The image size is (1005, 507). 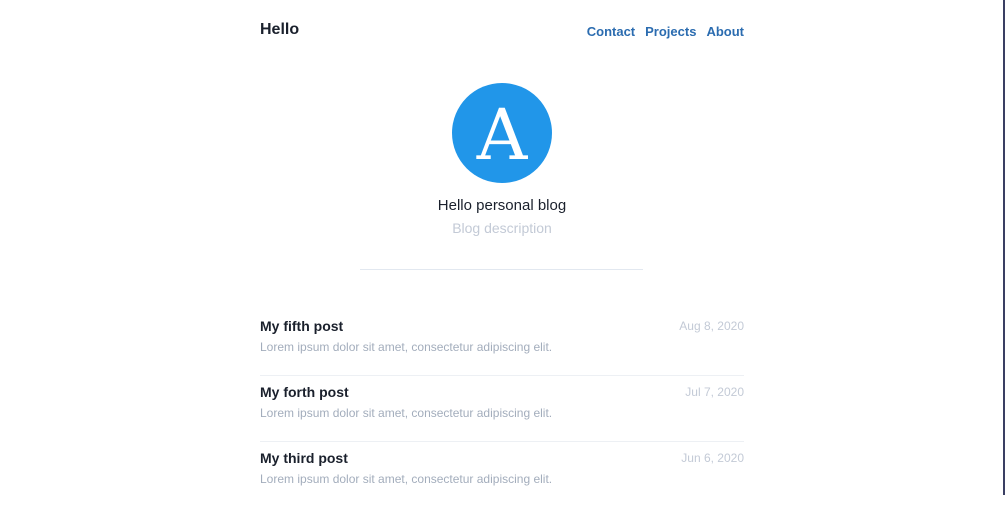 What do you see at coordinates (279, 30) in the screenshot?
I see `brand-link: Hello` at bounding box center [279, 30].